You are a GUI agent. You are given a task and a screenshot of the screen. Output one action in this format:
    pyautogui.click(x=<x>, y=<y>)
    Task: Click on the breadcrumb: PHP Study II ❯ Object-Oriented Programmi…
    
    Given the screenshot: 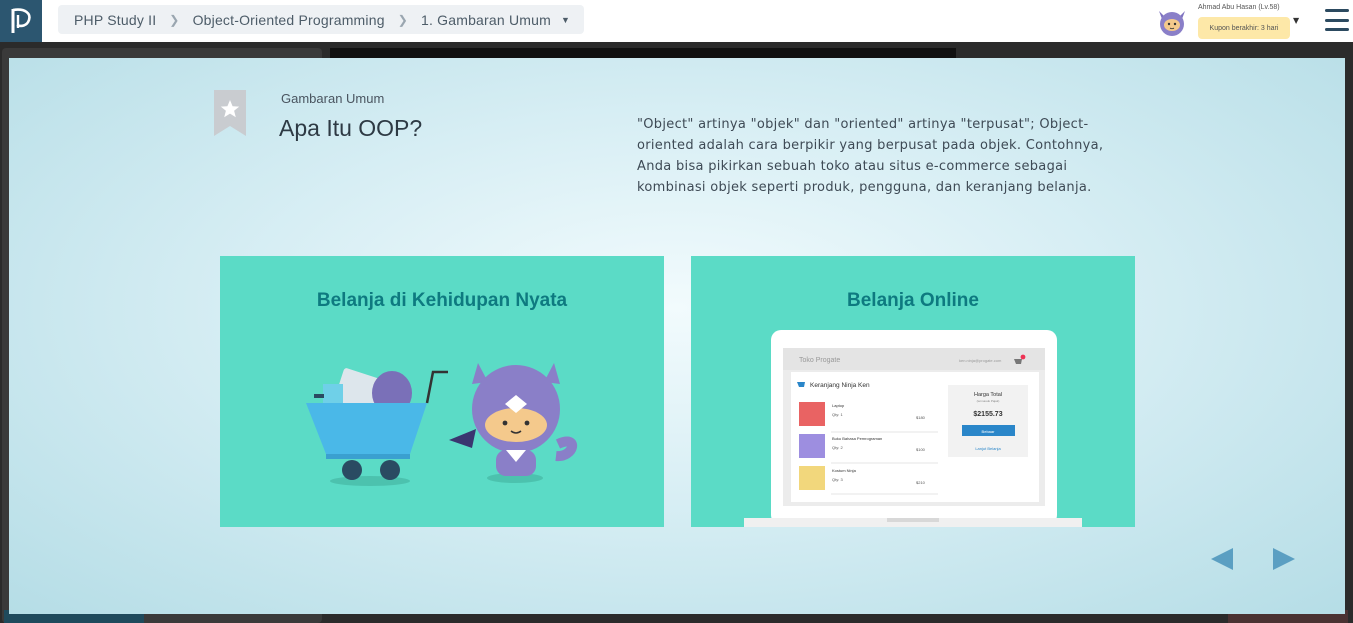 What is the action you would take?
    pyautogui.click(x=321, y=19)
    